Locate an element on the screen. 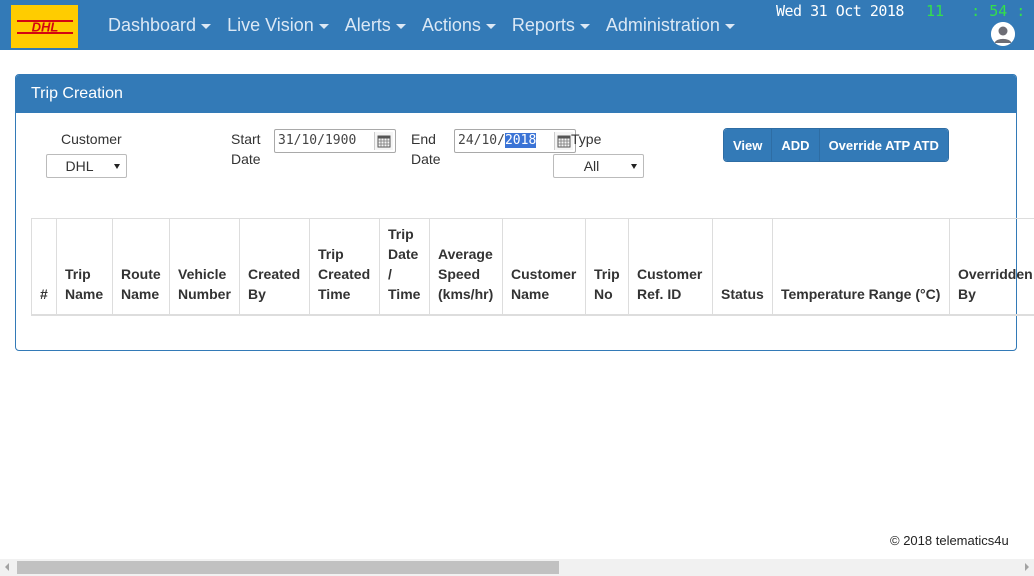  customer-label: Customer is located at coordinates (91, 139).